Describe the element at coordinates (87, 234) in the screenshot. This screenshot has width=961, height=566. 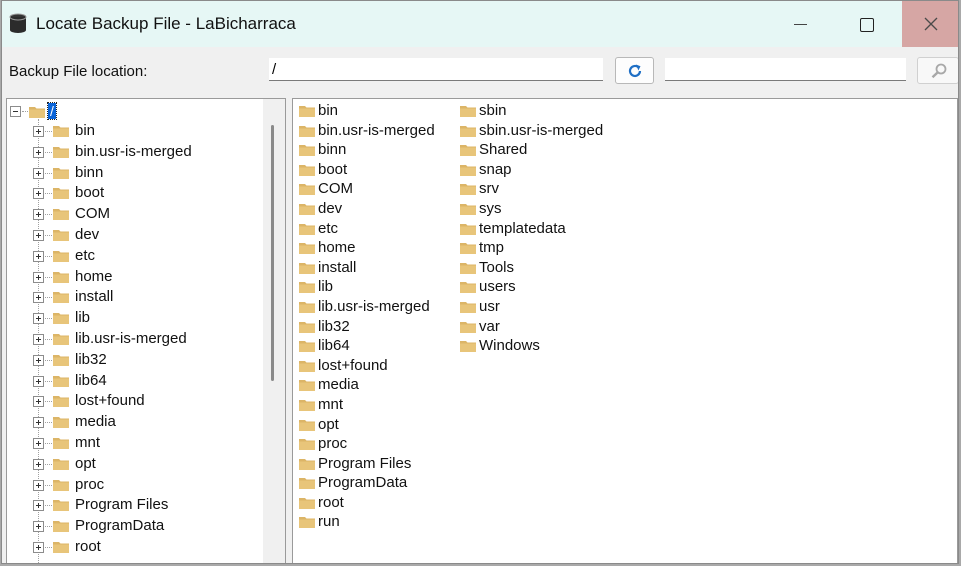
I see `tree-item-label: dev` at that location.